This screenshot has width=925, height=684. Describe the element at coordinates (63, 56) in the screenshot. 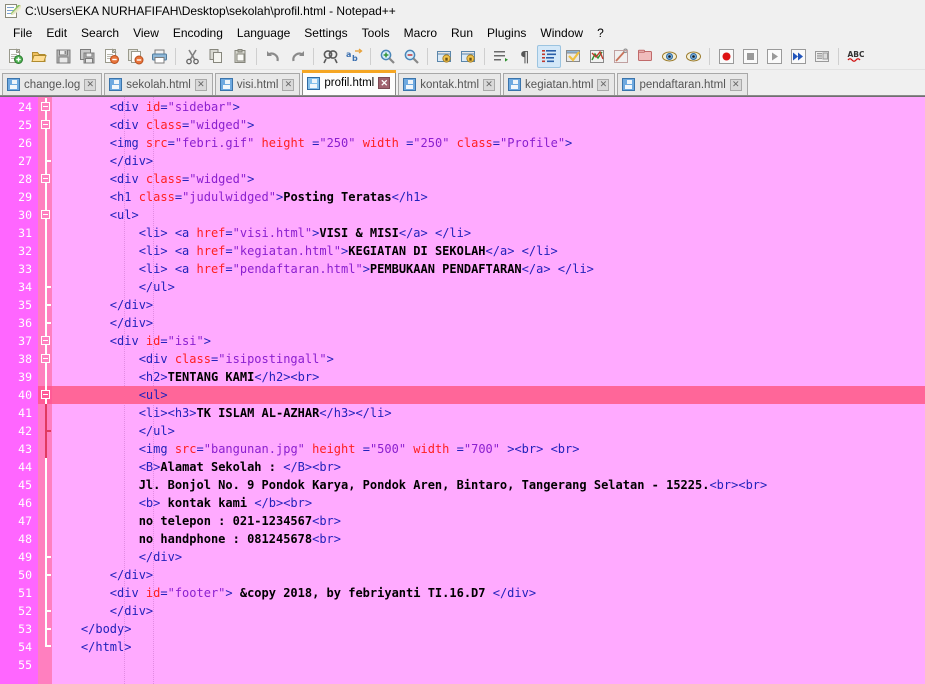

I see `save-icon` at that location.